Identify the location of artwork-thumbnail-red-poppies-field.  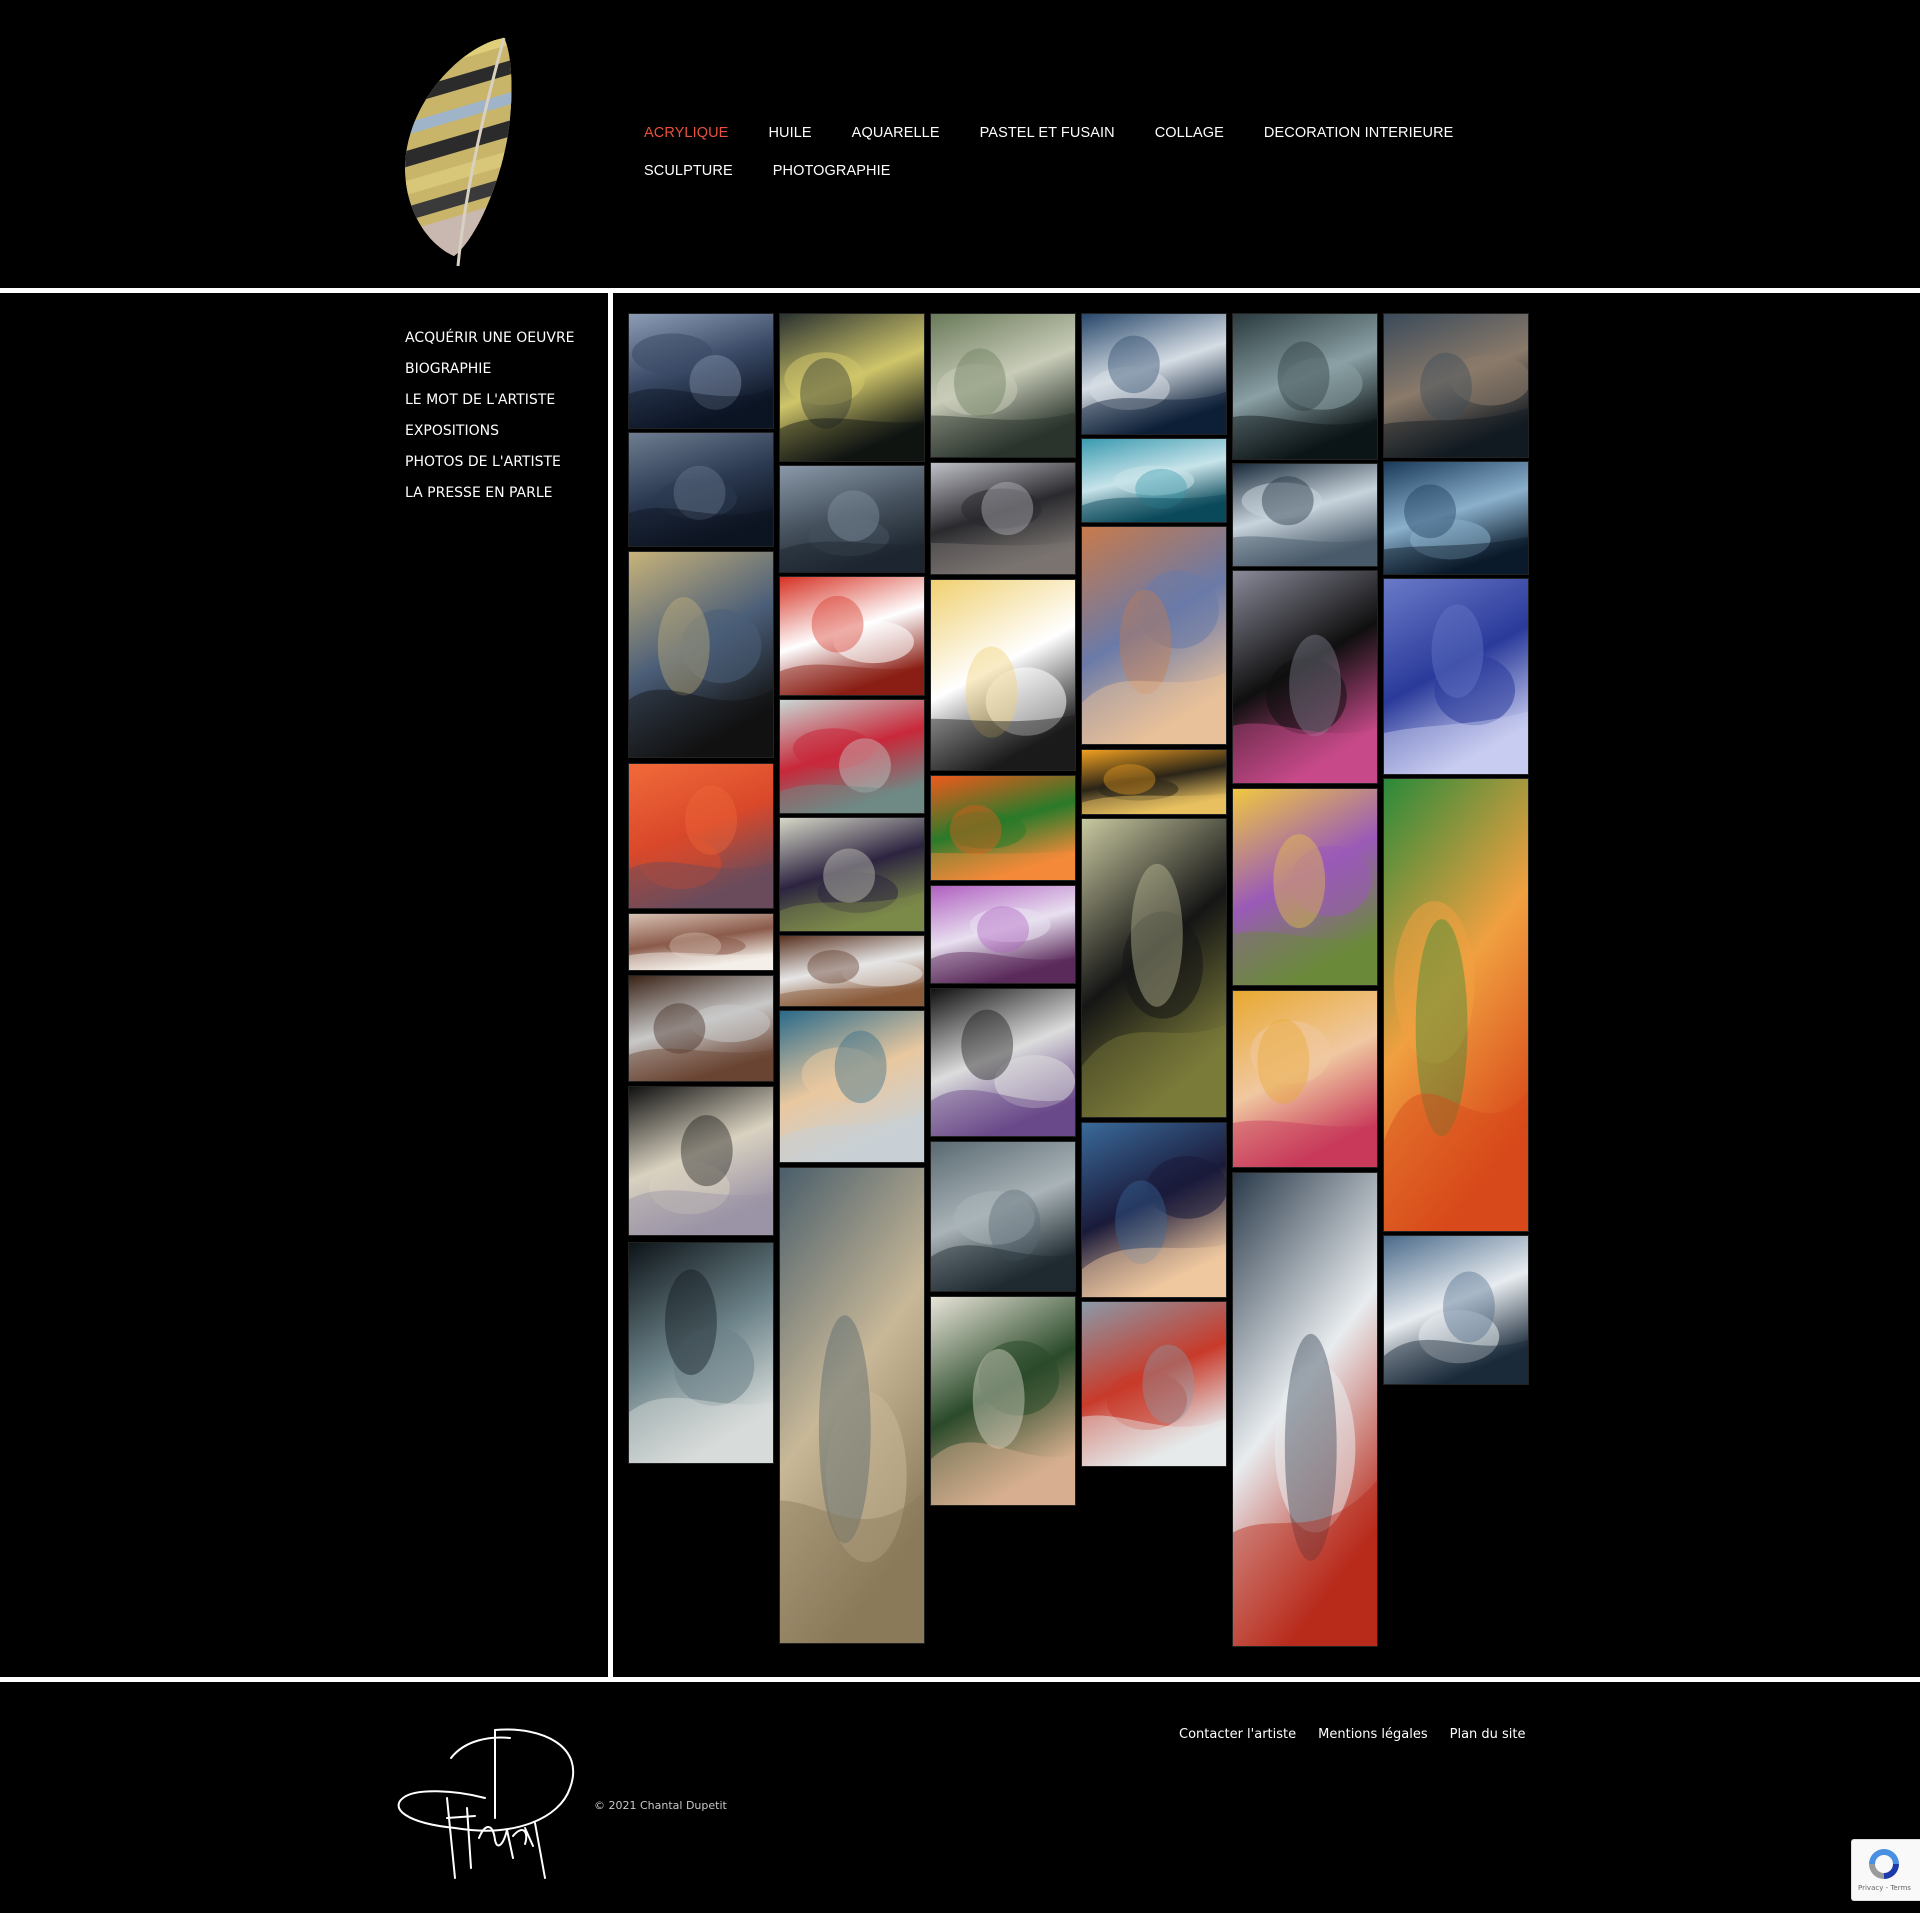
(852, 756).